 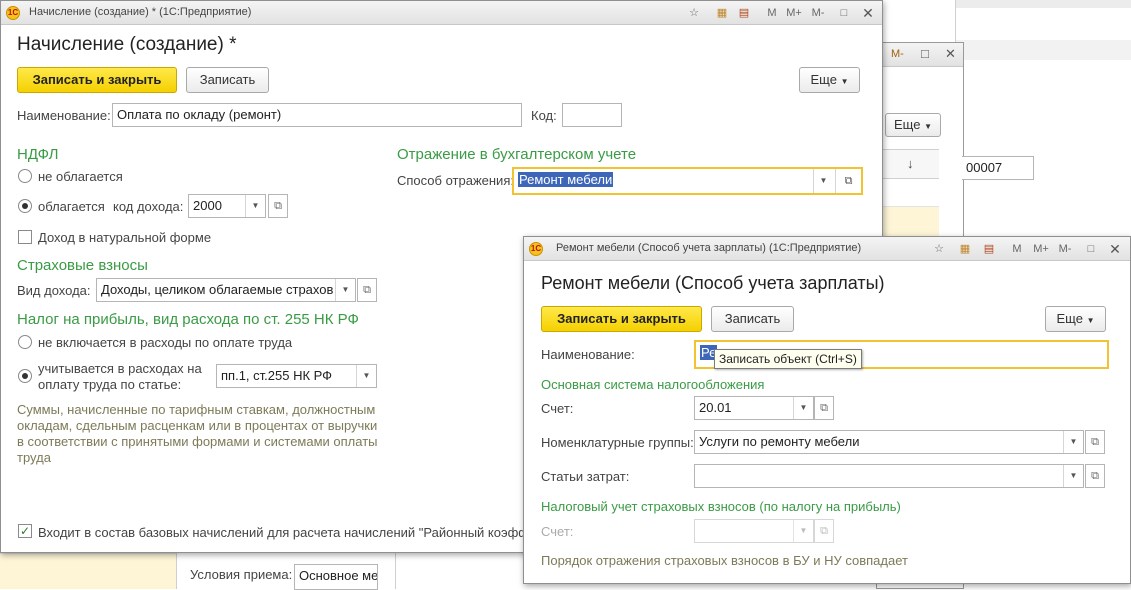 I want to click on accounting-method-field: Ремонт мебели ▼ ⧉, so click(x=687, y=181).